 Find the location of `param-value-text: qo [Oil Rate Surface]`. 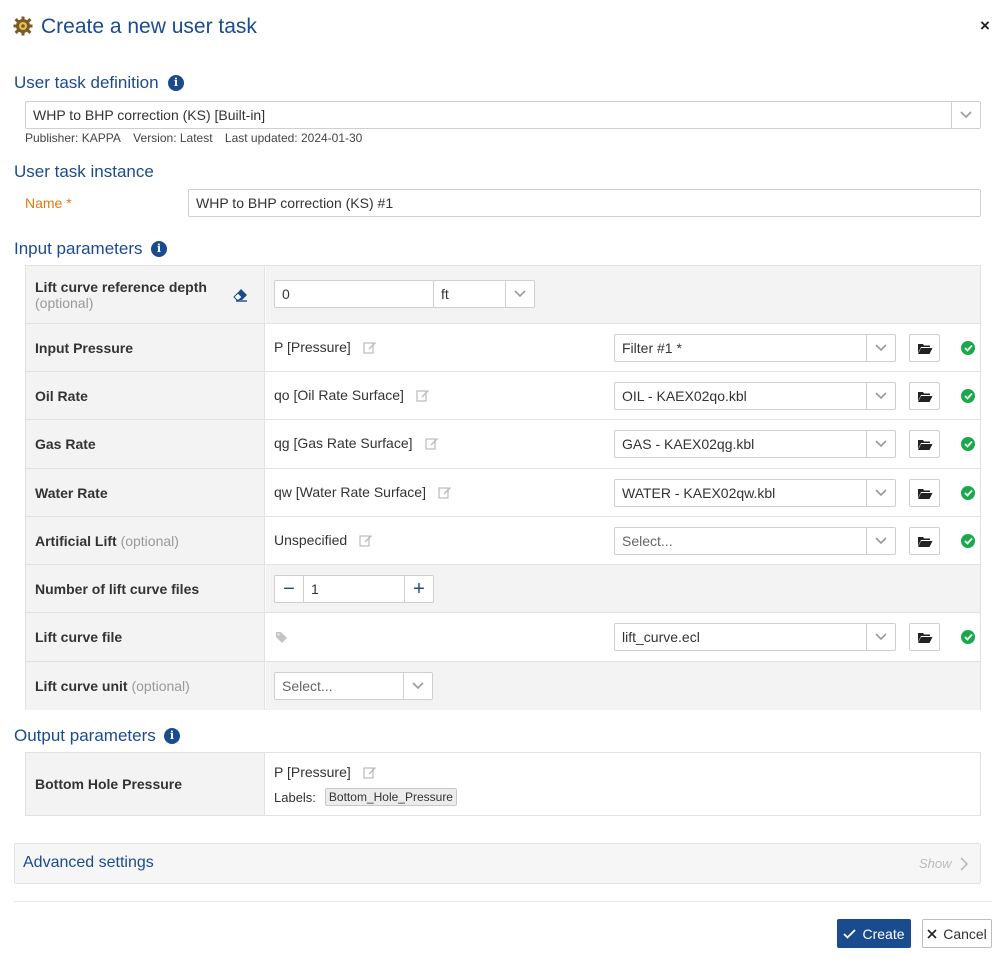

param-value-text: qo [Oil Rate Surface] is located at coordinates (339, 395).